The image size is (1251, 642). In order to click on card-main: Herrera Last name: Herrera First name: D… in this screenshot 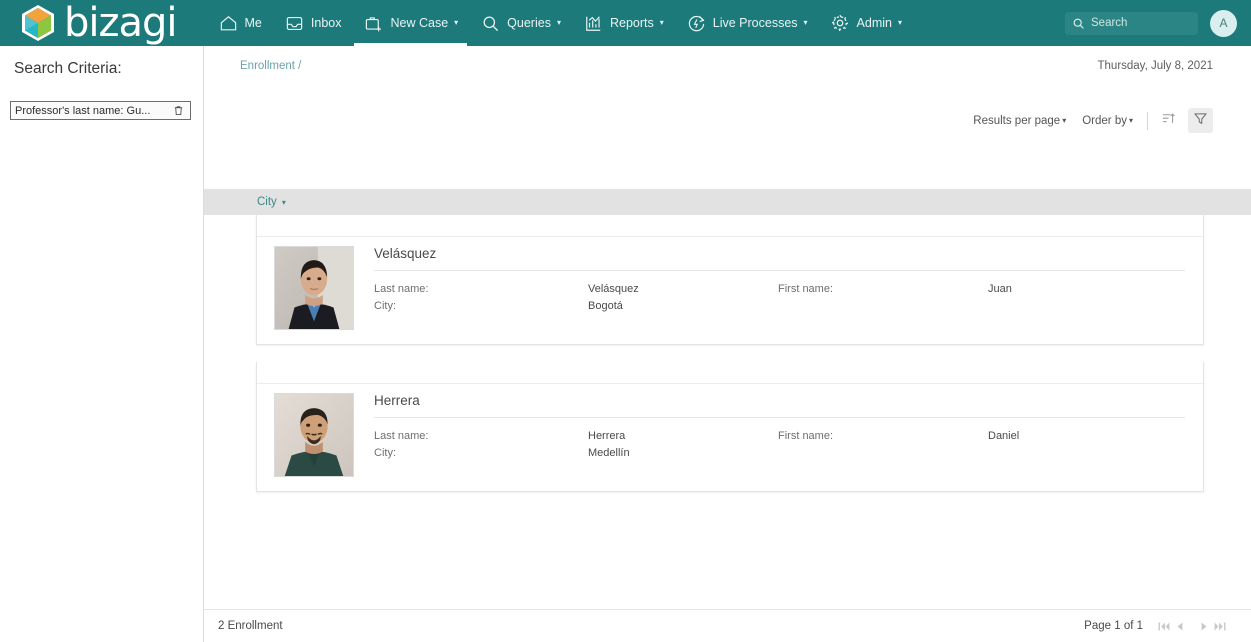, I will do `click(788, 435)`.